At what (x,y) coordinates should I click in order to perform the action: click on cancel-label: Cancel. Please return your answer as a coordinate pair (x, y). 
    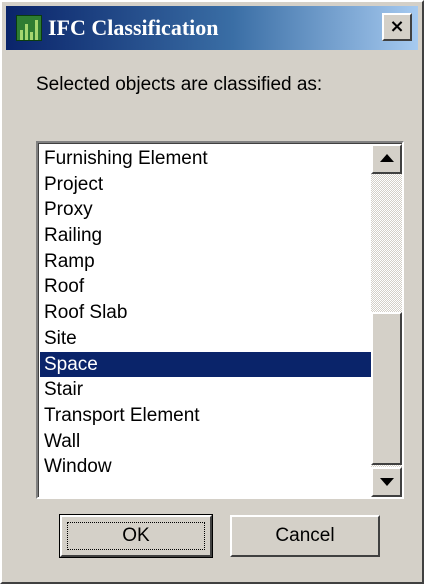
    Looking at the image, I should click on (305, 535).